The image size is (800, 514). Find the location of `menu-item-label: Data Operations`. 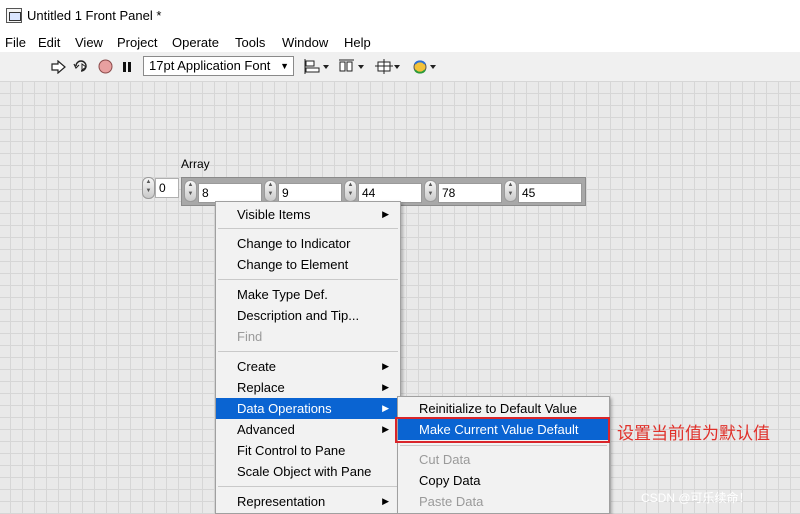

menu-item-label: Data Operations is located at coordinates (284, 408).